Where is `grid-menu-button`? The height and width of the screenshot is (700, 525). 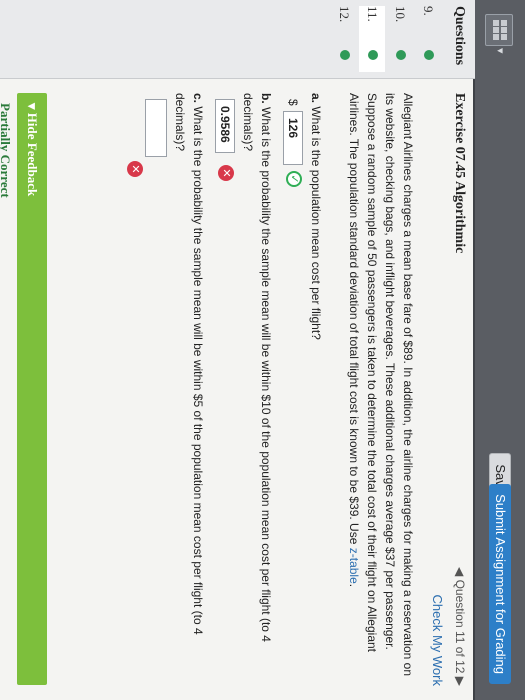 grid-menu-button is located at coordinates (499, 30).